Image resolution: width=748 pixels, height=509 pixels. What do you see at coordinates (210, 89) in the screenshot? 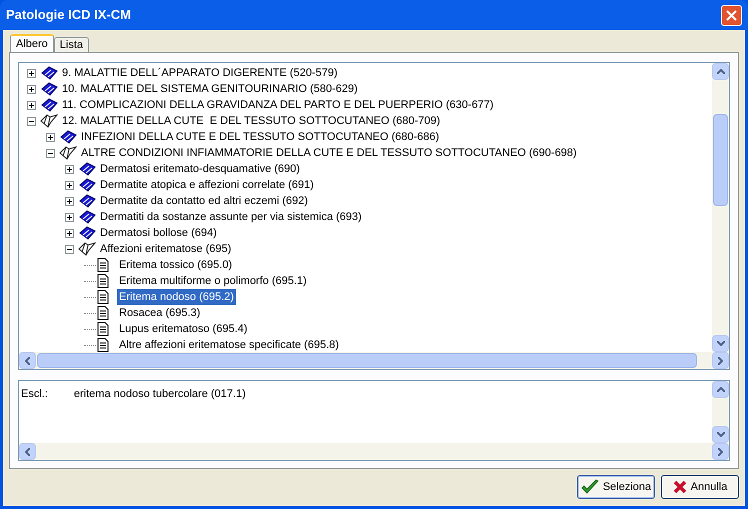
I see `tree-item: 10. MALATTIE DEL SISTEMA GENITOURINARIO (580-629)` at bounding box center [210, 89].